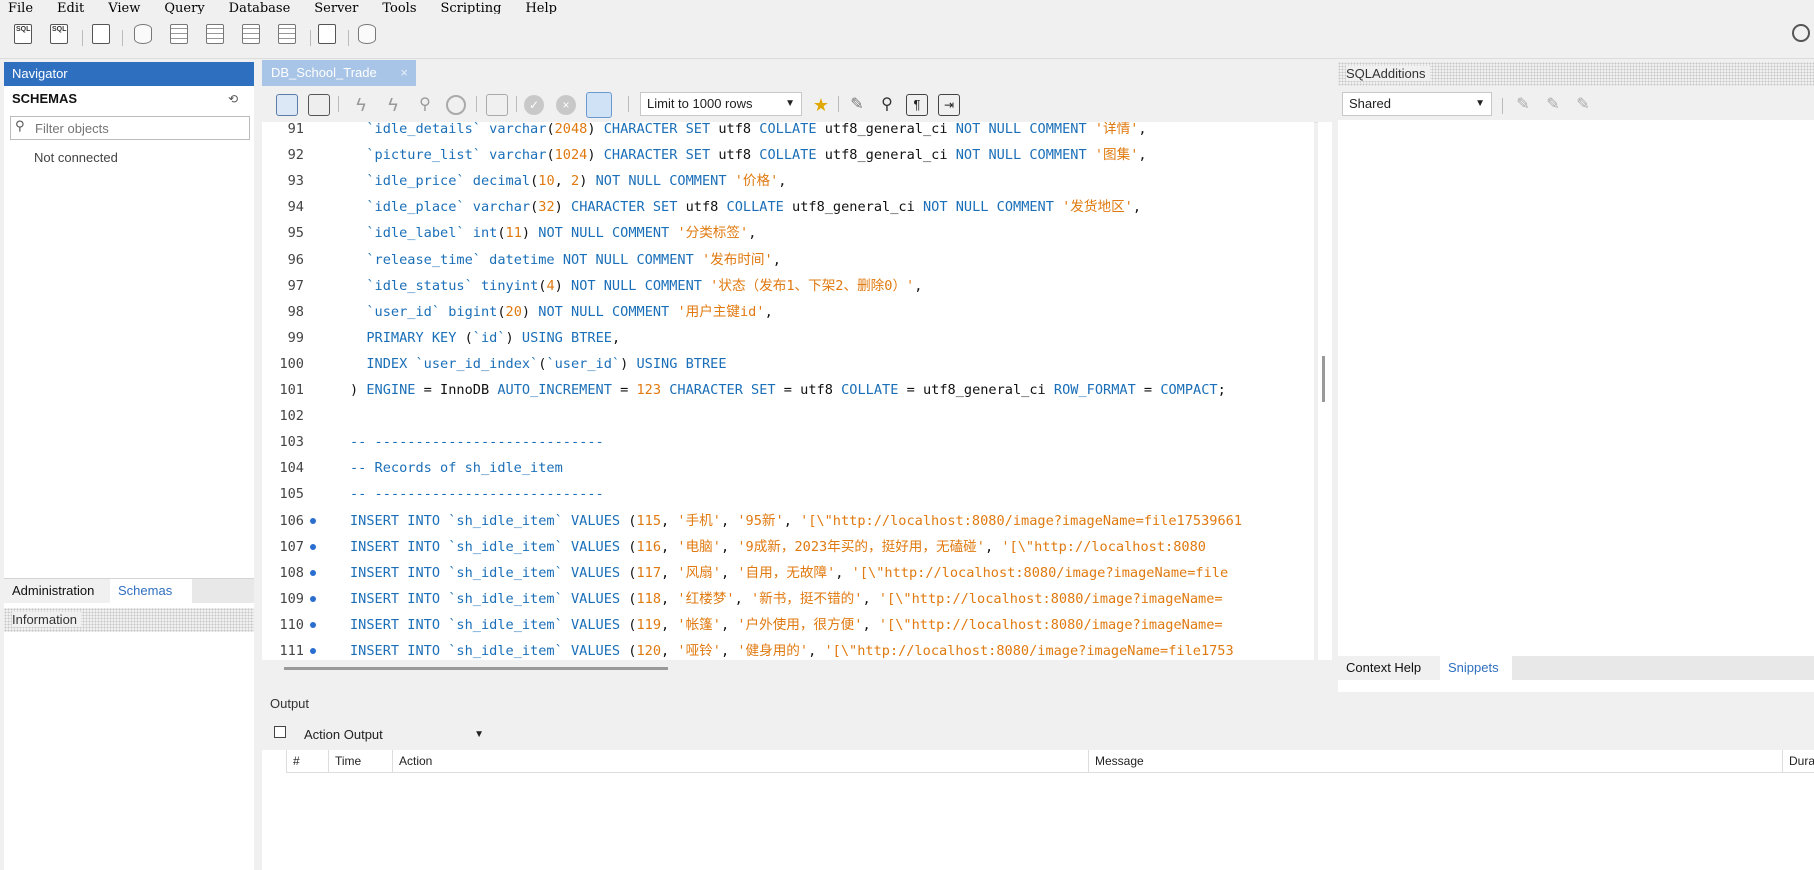 The image size is (1814, 870). I want to click on line-number: 106, so click(291, 520).